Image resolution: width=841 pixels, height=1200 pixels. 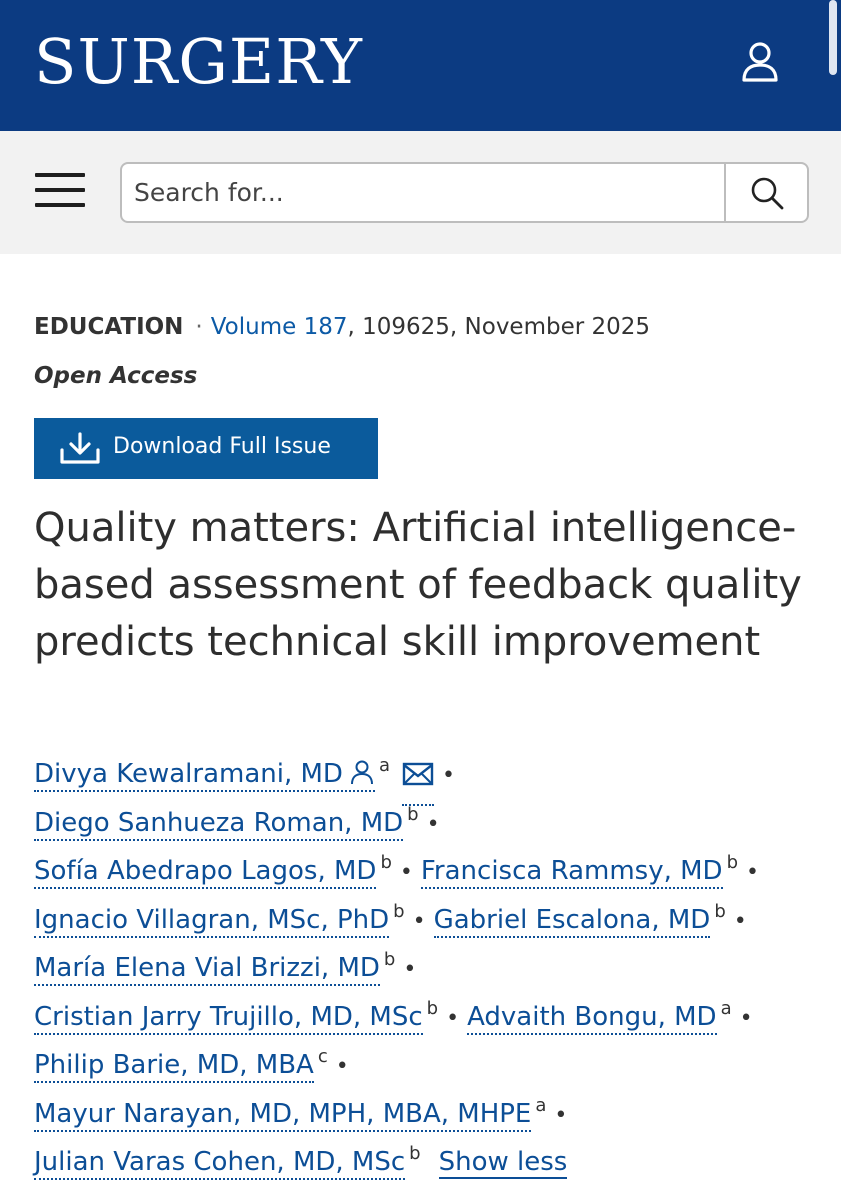 I want to click on volume-link: Volume 187, so click(x=279, y=327).